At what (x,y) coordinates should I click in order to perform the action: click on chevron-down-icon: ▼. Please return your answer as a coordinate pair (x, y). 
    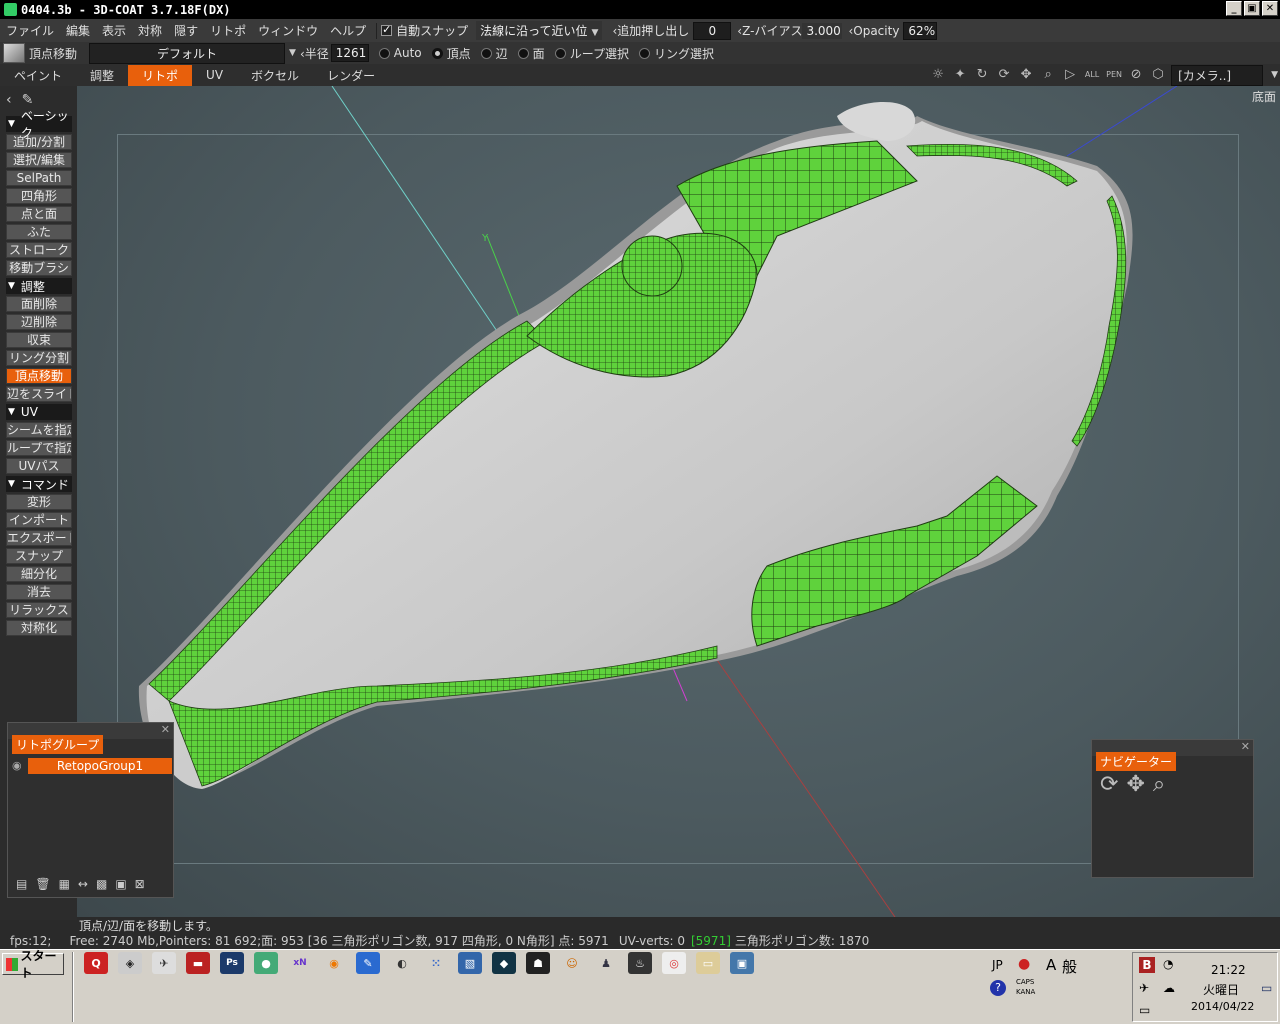
    Looking at the image, I should click on (292, 53).